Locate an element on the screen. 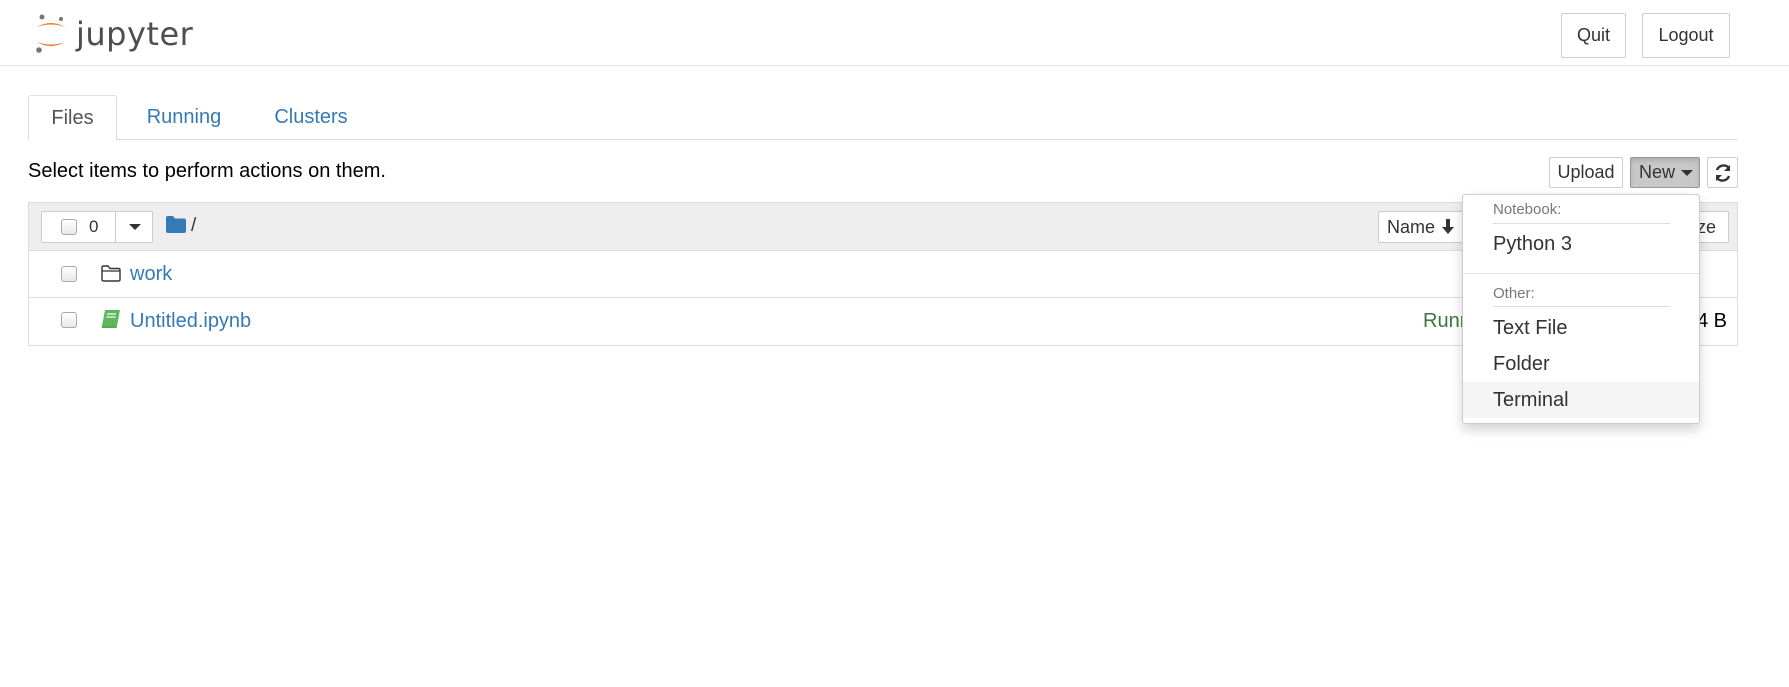  jupyter-logo: jupyter is located at coordinates (113, 34).